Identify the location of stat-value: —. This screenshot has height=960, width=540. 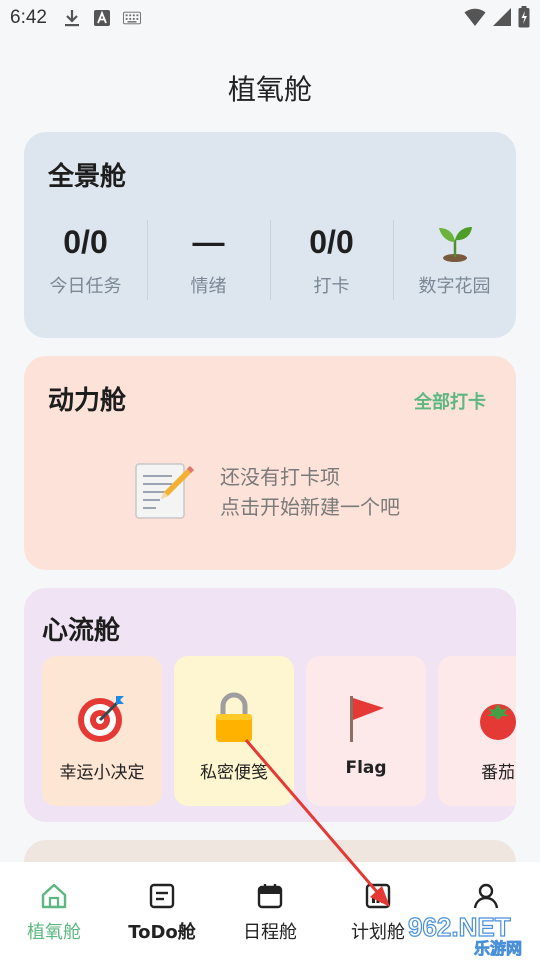
(208, 242).